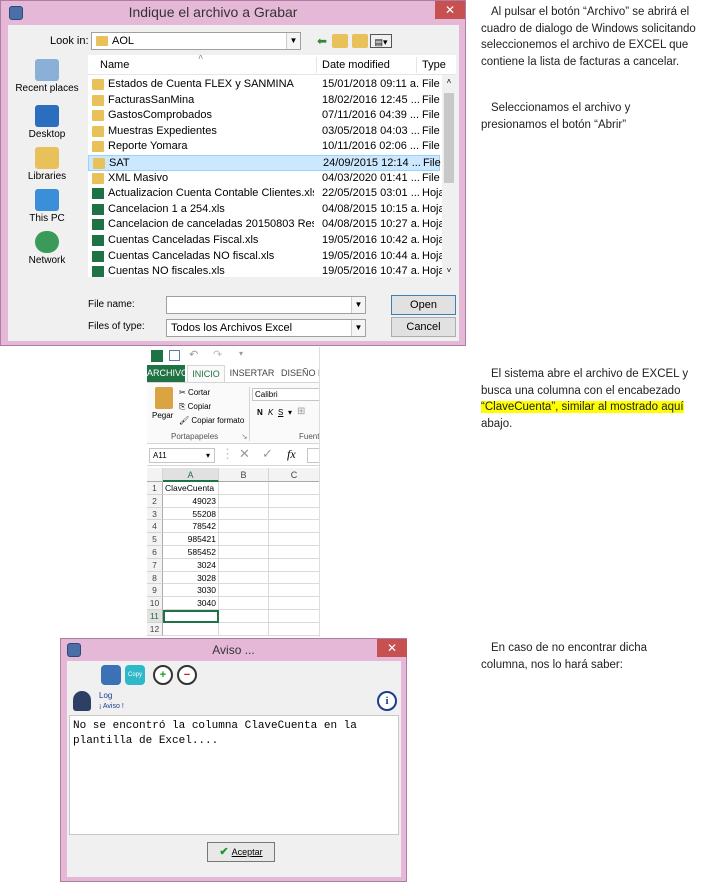 This screenshot has width=709, height=882. Describe the element at coordinates (155, 527) in the screenshot. I see `row-number: 4` at that location.